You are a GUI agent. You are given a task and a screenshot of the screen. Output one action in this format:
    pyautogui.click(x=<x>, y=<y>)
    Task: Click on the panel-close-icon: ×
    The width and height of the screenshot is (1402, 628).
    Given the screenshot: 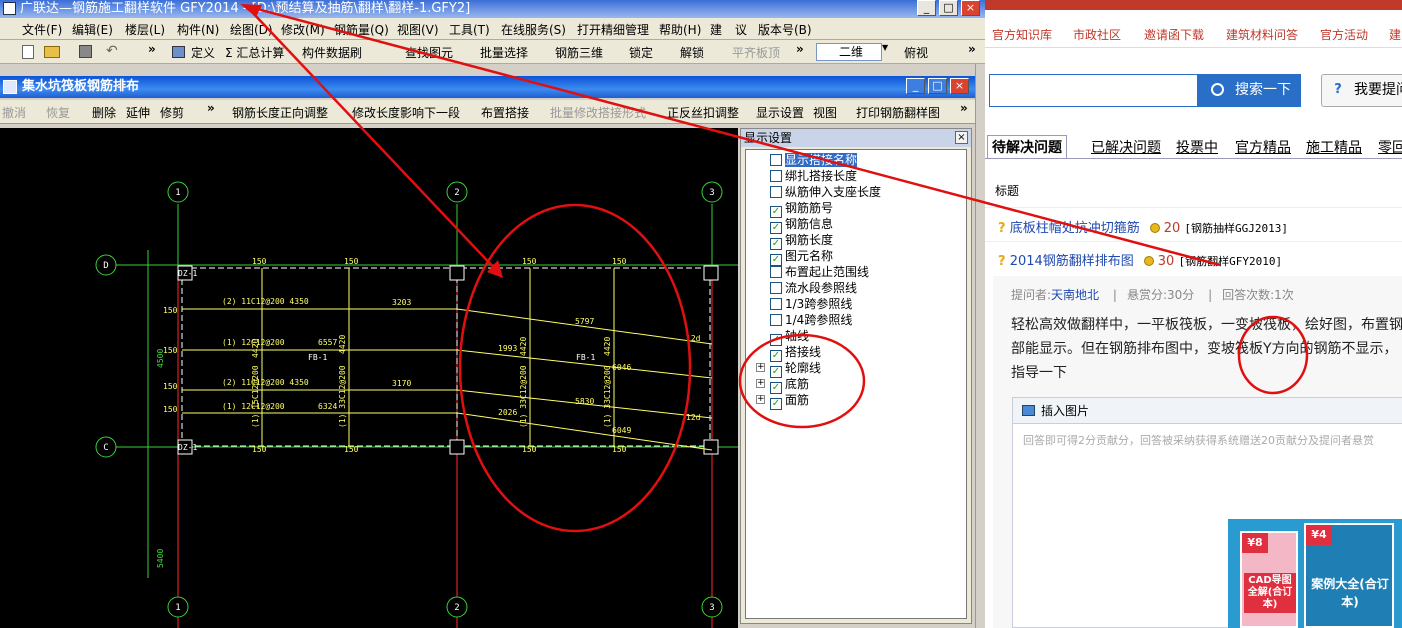 What is the action you would take?
    pyautogui.click(x=961, y=137)
    